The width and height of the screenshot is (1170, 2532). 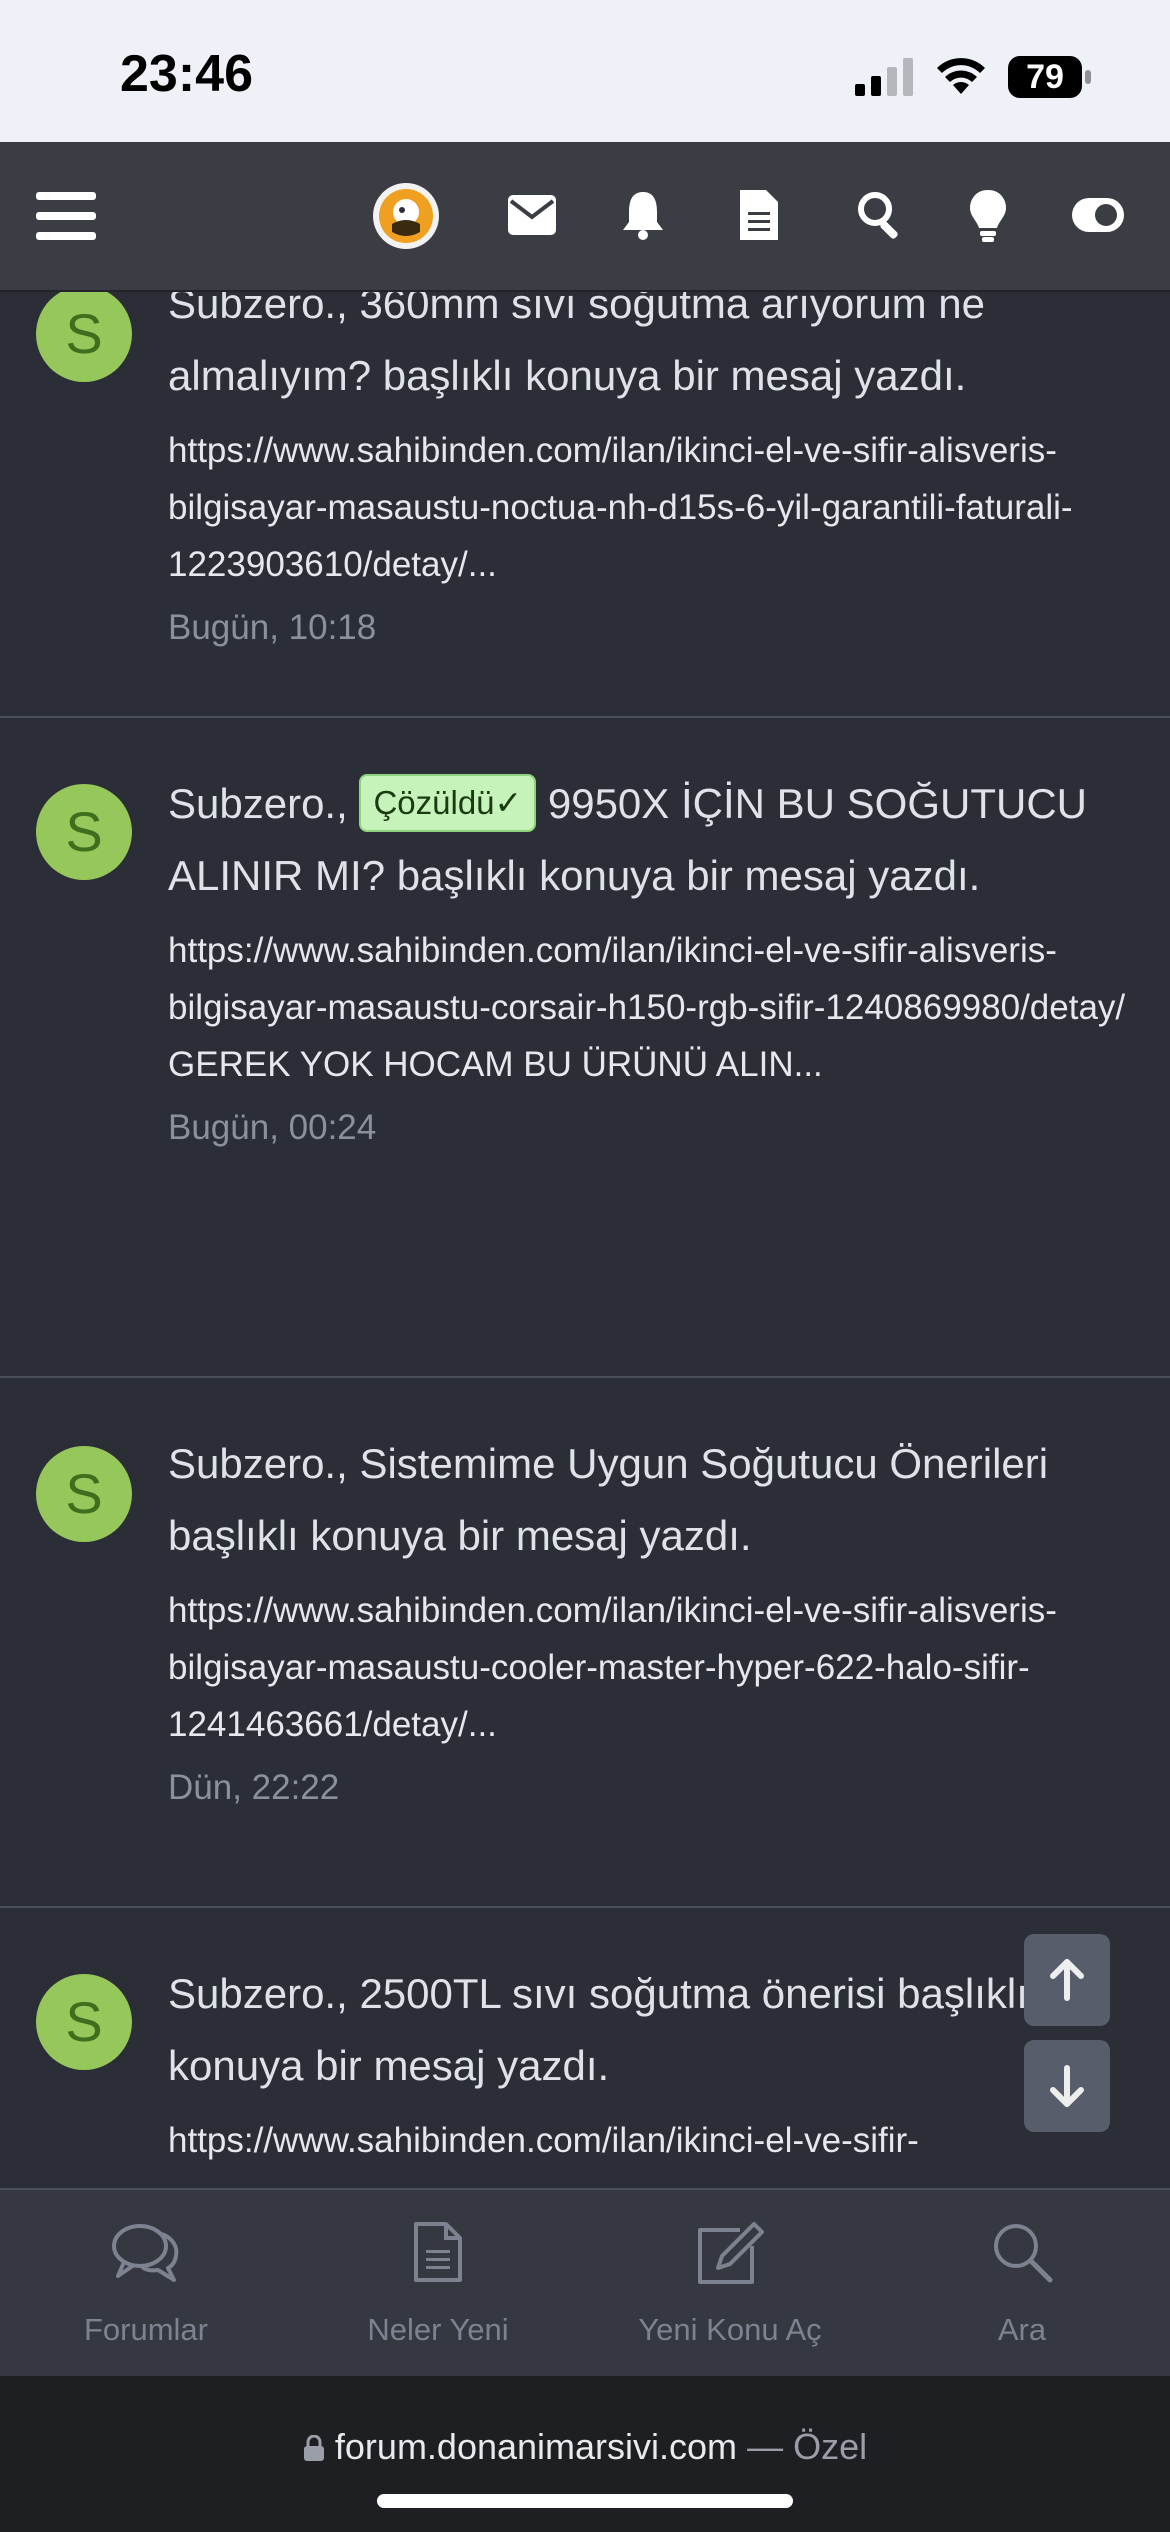 I want to click on tab-new-thread: Yeni Konu Aç, so click(x=730, y=2284).